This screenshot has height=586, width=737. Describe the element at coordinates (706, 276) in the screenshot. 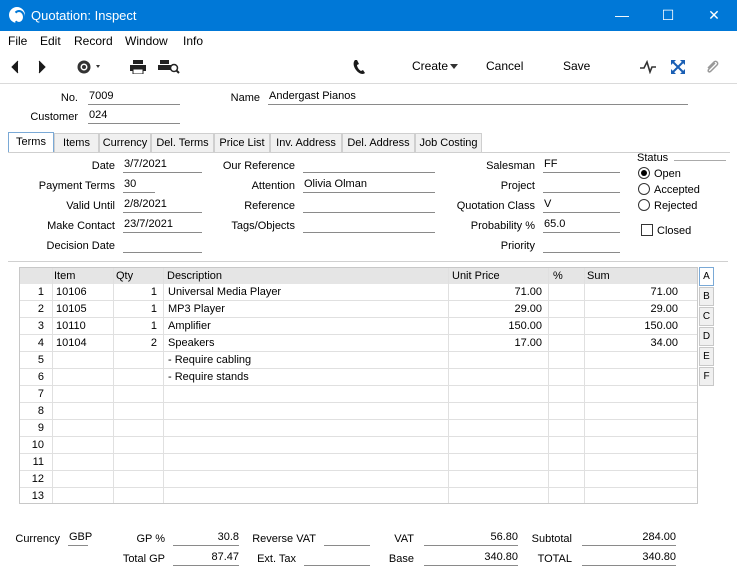

I see `side-tab-a: A` at that location.